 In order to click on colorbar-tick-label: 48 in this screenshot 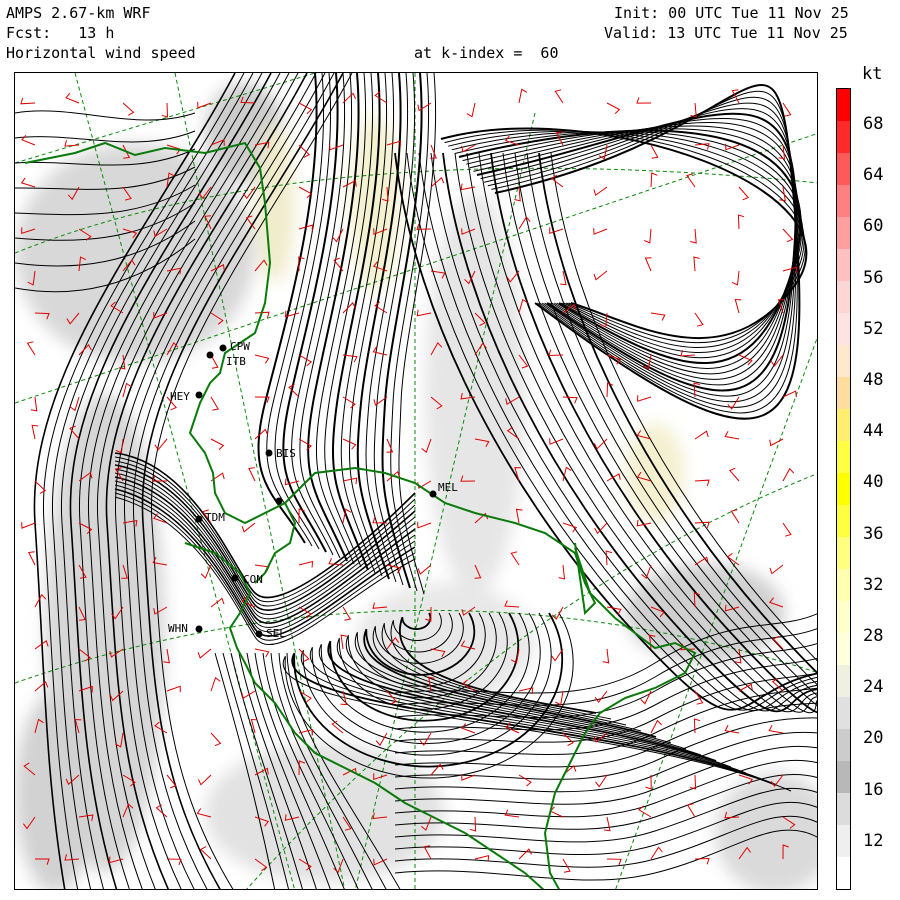, I will do `click(873, 380)`.